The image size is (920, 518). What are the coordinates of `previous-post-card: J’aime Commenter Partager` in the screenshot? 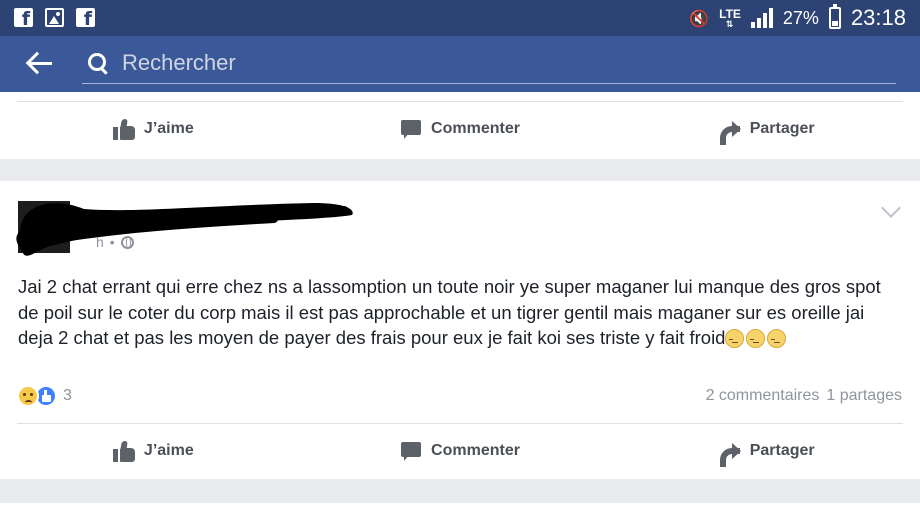 It's located at (460, 125).